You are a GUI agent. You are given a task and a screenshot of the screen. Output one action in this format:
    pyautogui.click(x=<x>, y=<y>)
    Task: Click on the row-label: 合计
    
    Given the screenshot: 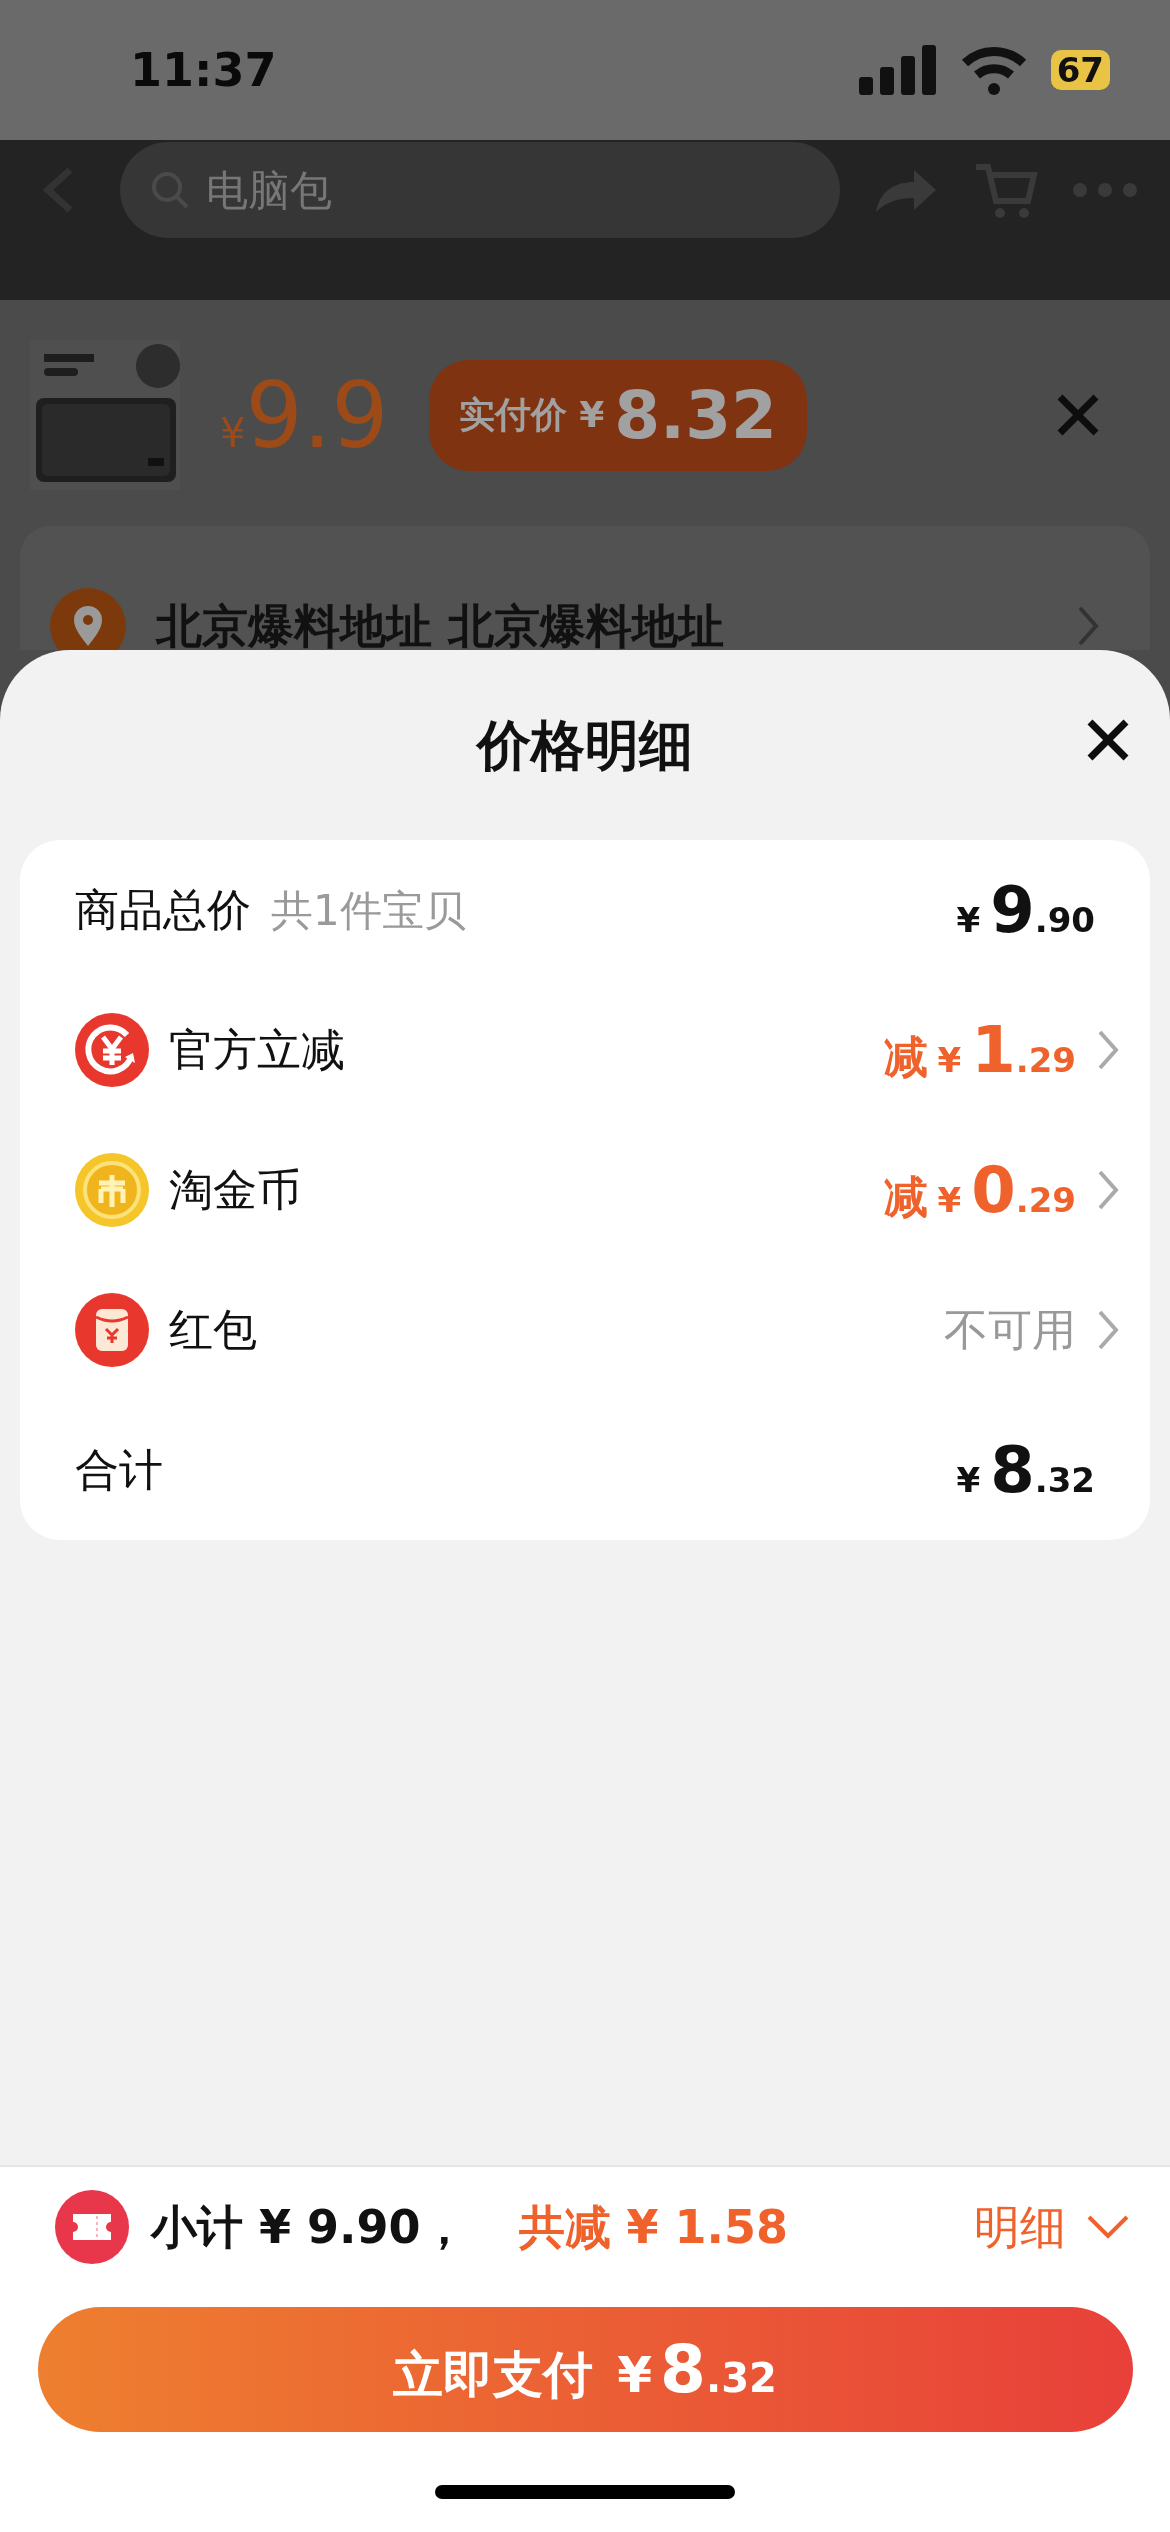 What is the action you would take?
    pyautogui.click(x=119, y=1470)
    